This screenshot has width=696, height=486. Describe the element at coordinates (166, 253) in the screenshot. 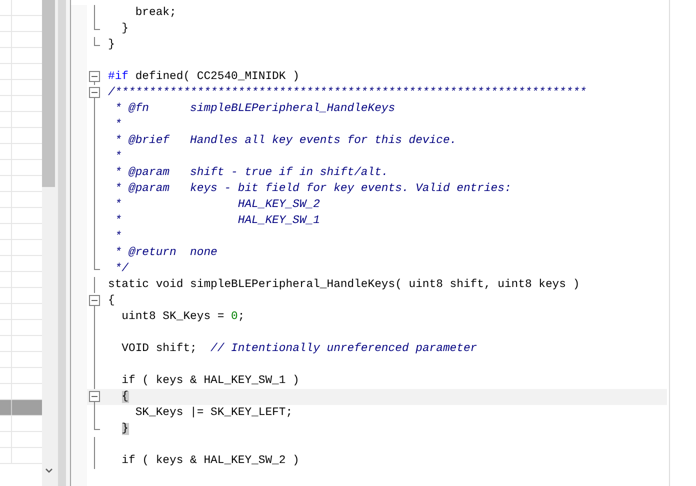

I see `code-text: * @return none` at that location.